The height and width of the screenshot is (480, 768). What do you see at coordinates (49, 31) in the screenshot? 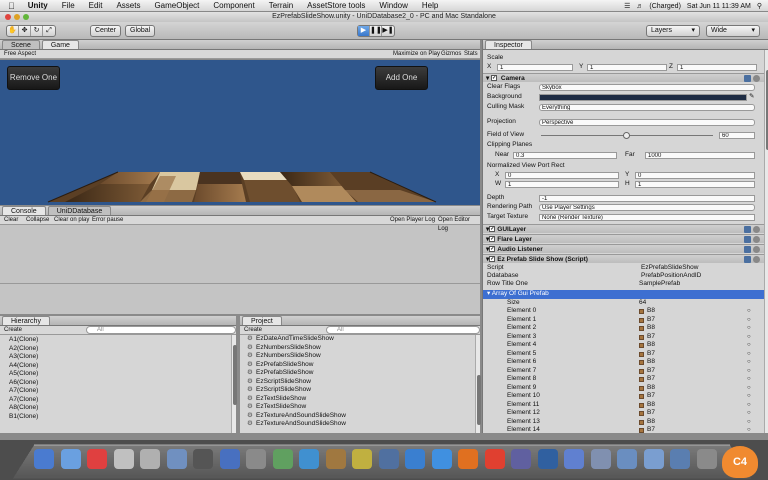
I see `scale-tool-icon: ⤢` at bounding box center [49, 31].